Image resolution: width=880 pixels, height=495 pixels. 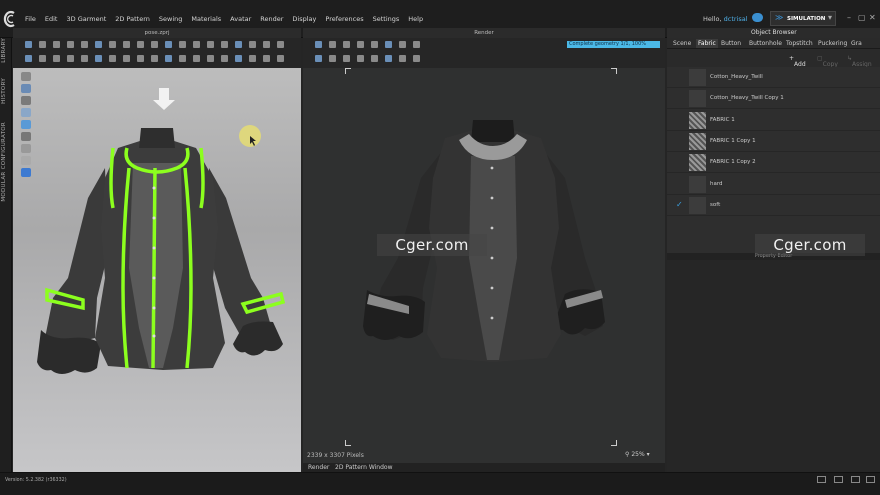 What do you see at coordinates (856, 43) in the screenshot?
I see `tab-gra: Gra` at bounding box center [856, 43].